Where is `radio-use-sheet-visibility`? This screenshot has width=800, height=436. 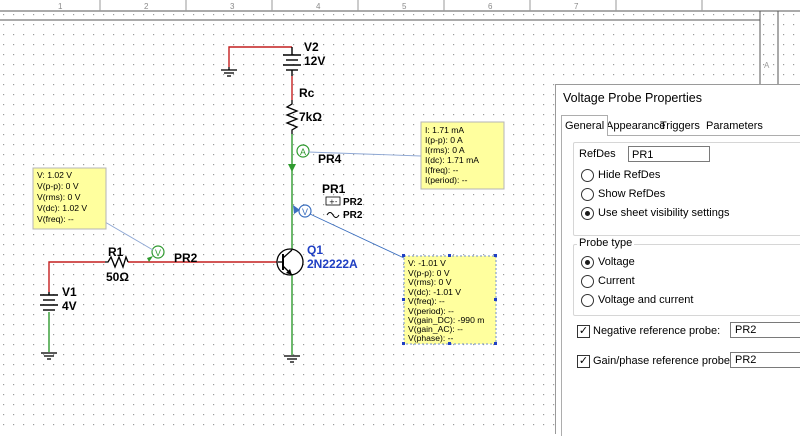
radio-use-sheet-visibility is located at coordinates (587, 213).